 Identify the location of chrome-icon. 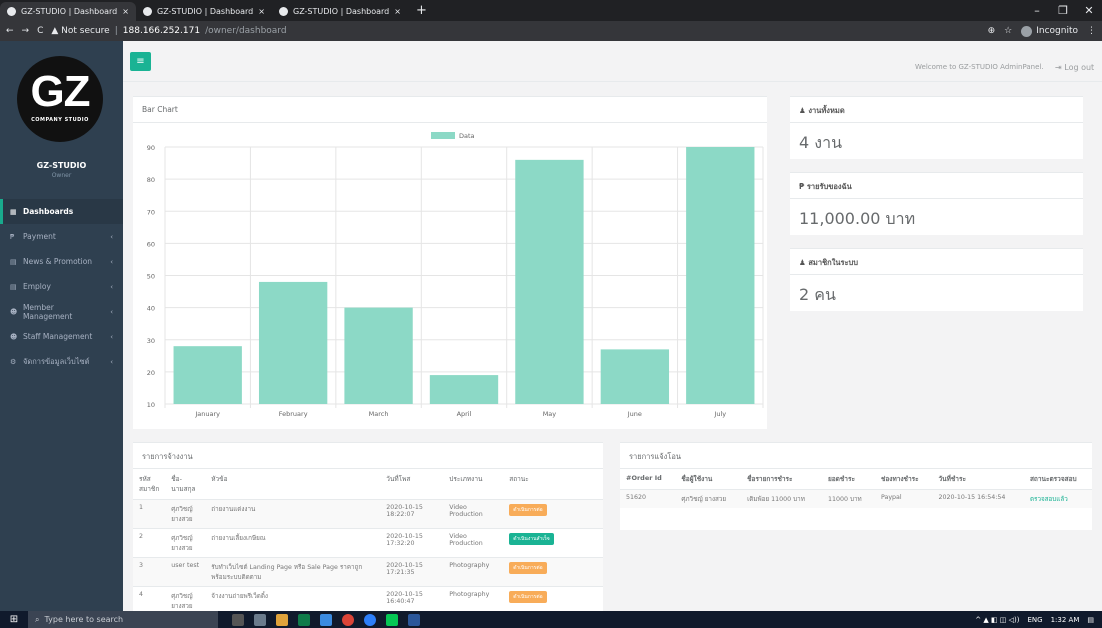
(348, 619).